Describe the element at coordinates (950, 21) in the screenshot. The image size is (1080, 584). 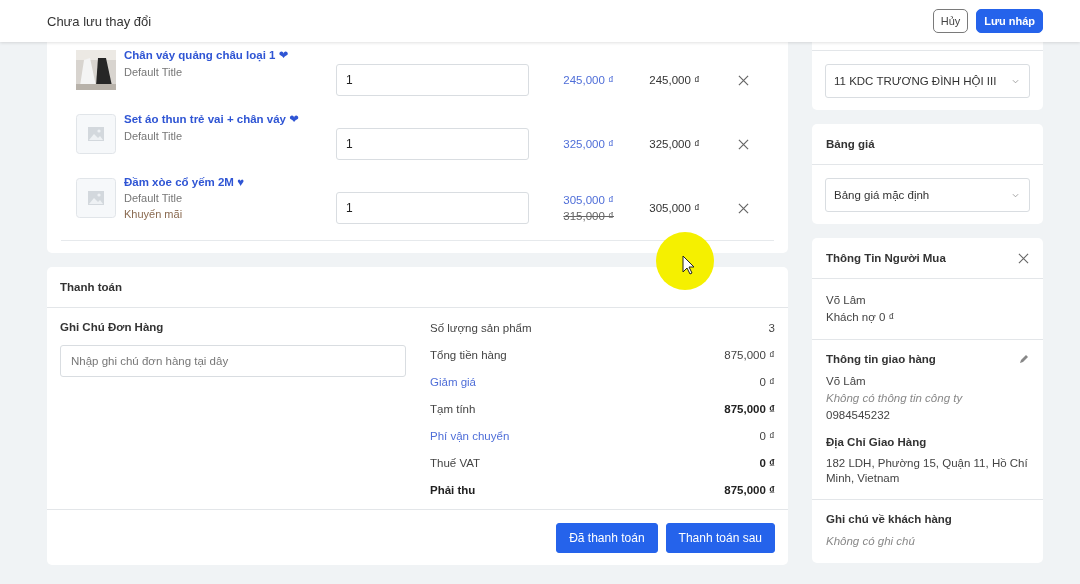
I see `cancel-button: Hủy` at that location.